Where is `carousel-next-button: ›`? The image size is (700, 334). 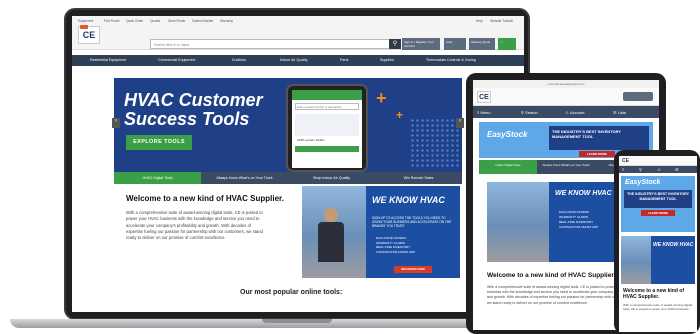
carousel-next-button: › is located at coordinates (460, 123).